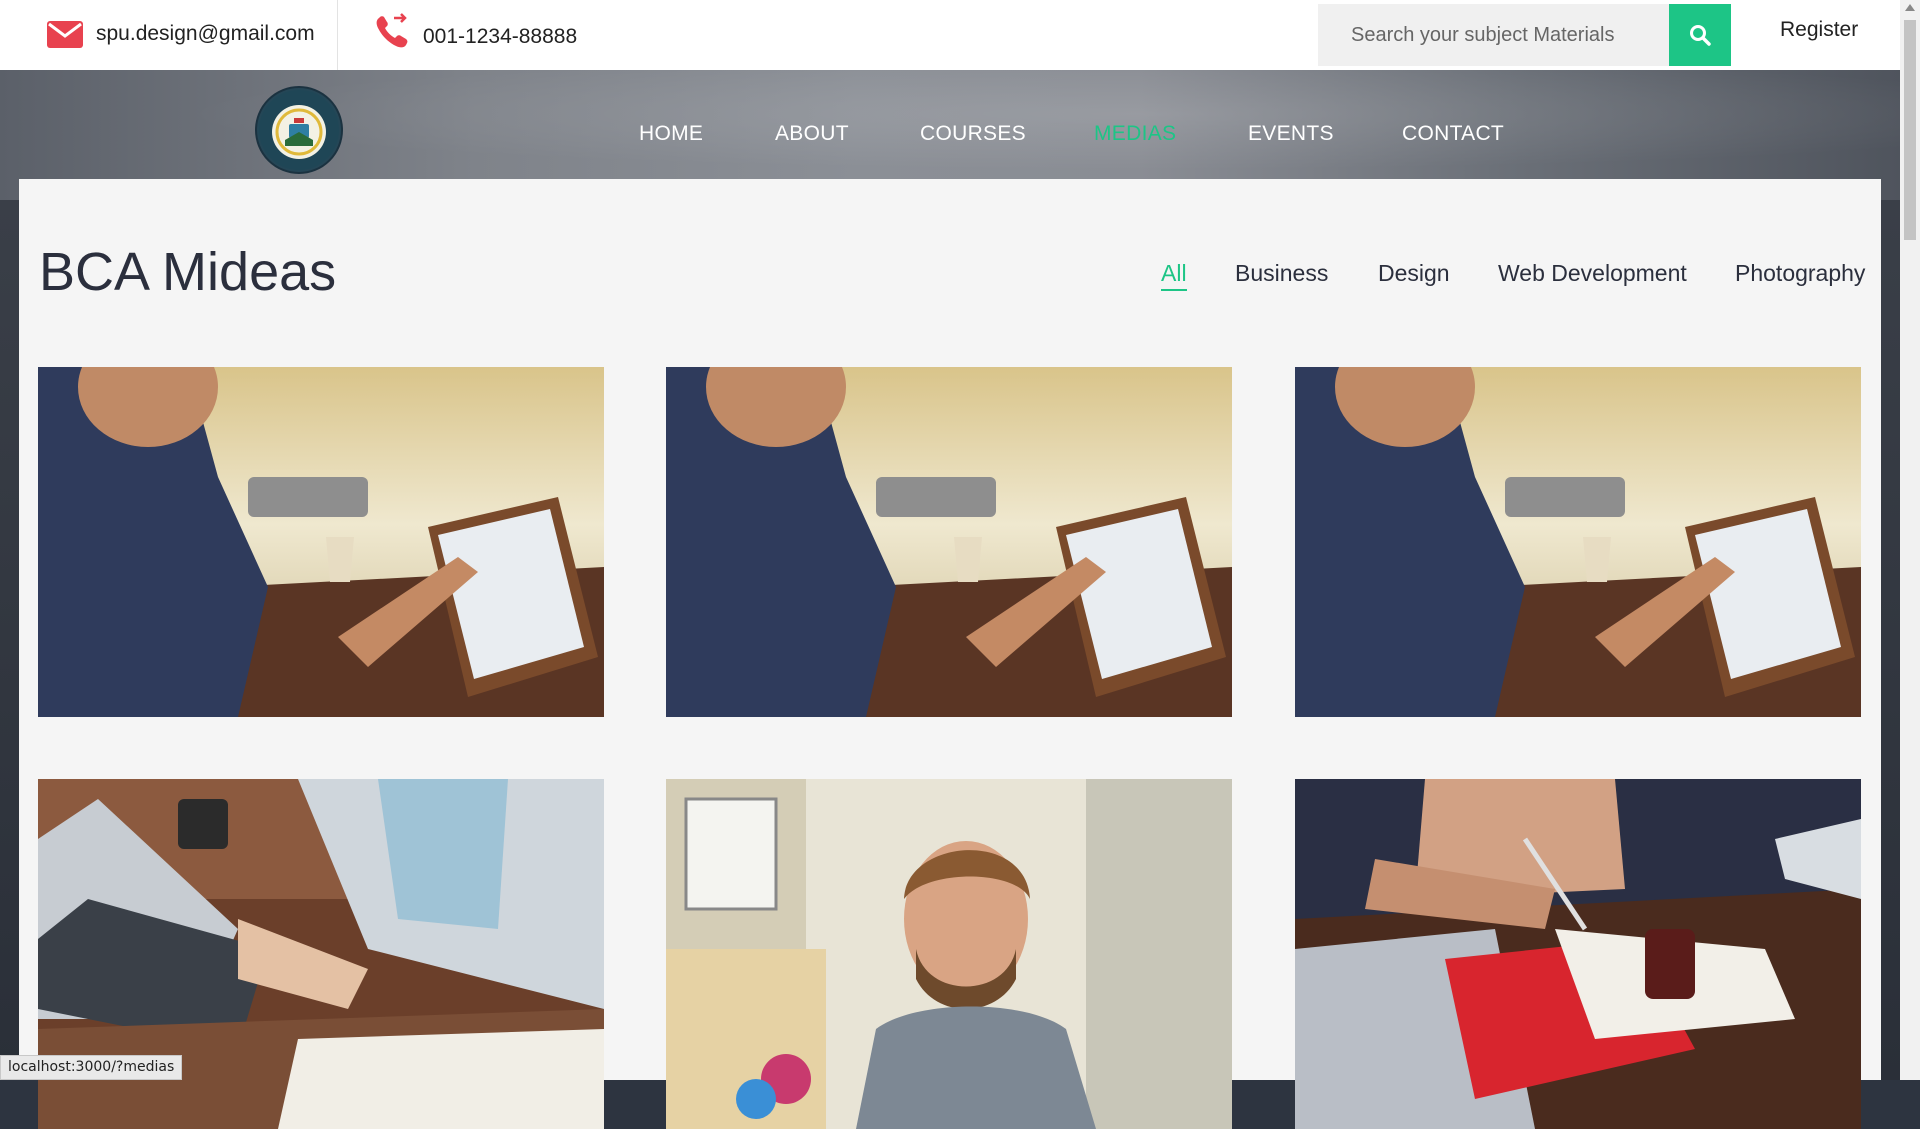 The width and height of the screenshot is (1920, 1129). I want to click on divider, so click(337, 35).